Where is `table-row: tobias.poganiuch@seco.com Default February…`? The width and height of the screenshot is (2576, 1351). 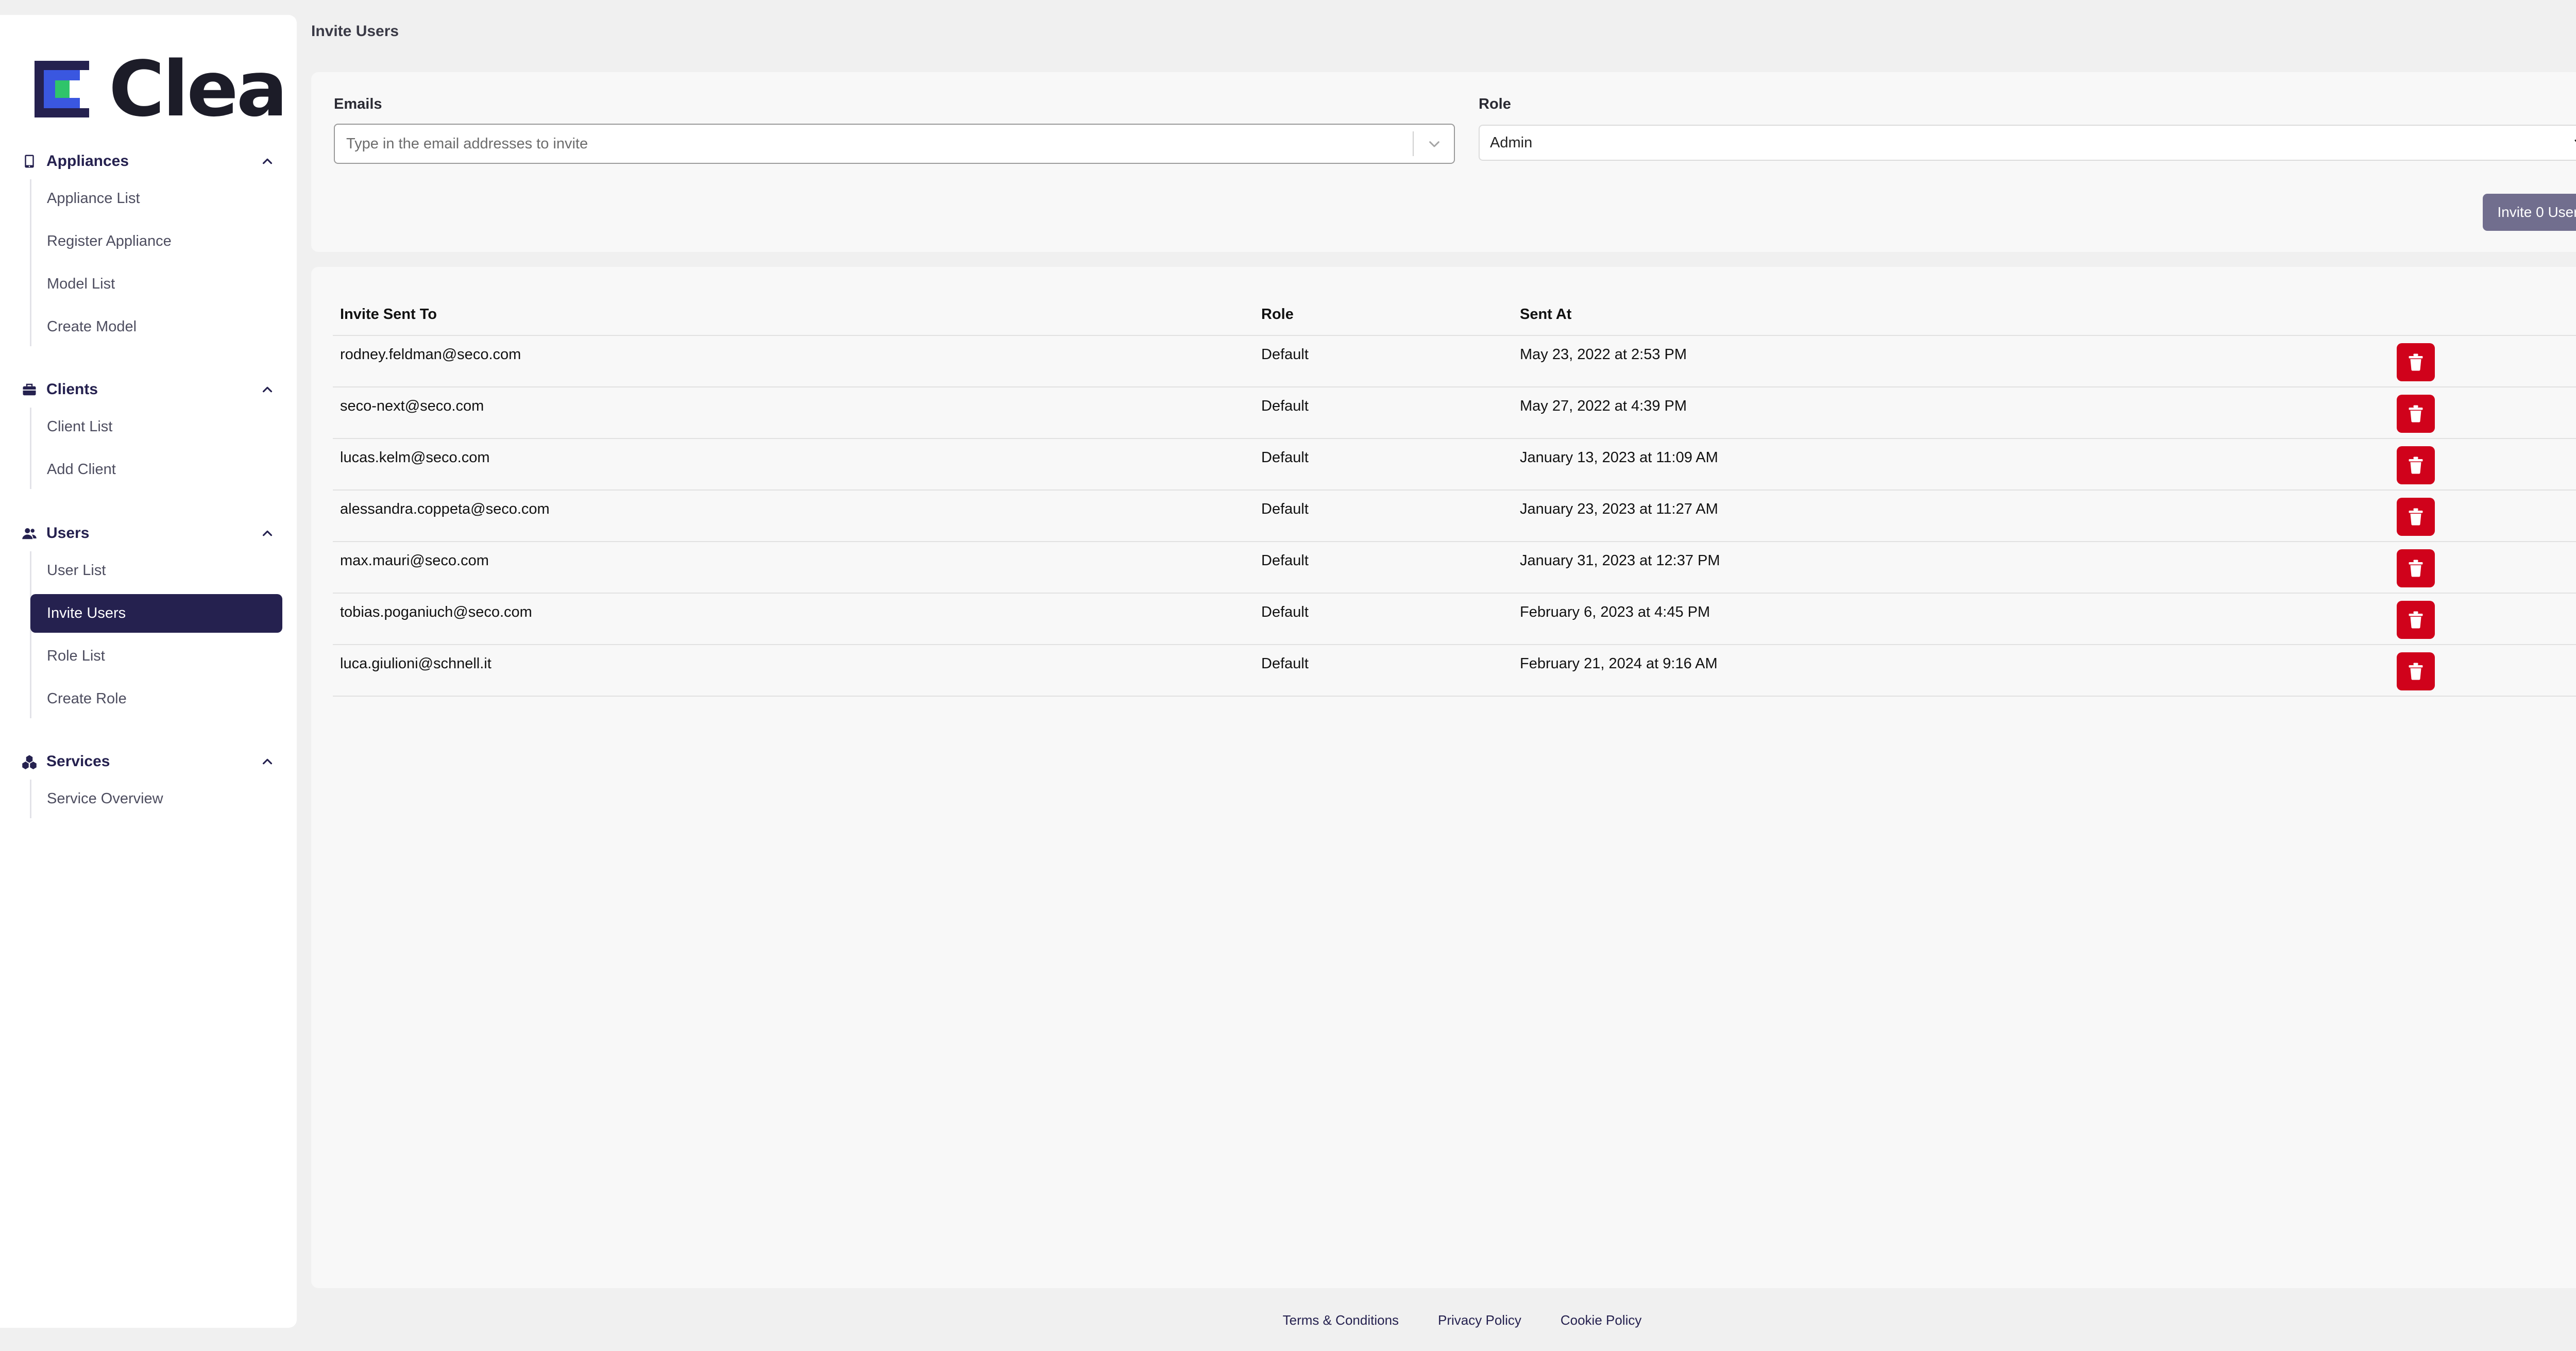
table-row: tobias.poganiuch@seco.com Default February… is located at coordinates (1454, 619).